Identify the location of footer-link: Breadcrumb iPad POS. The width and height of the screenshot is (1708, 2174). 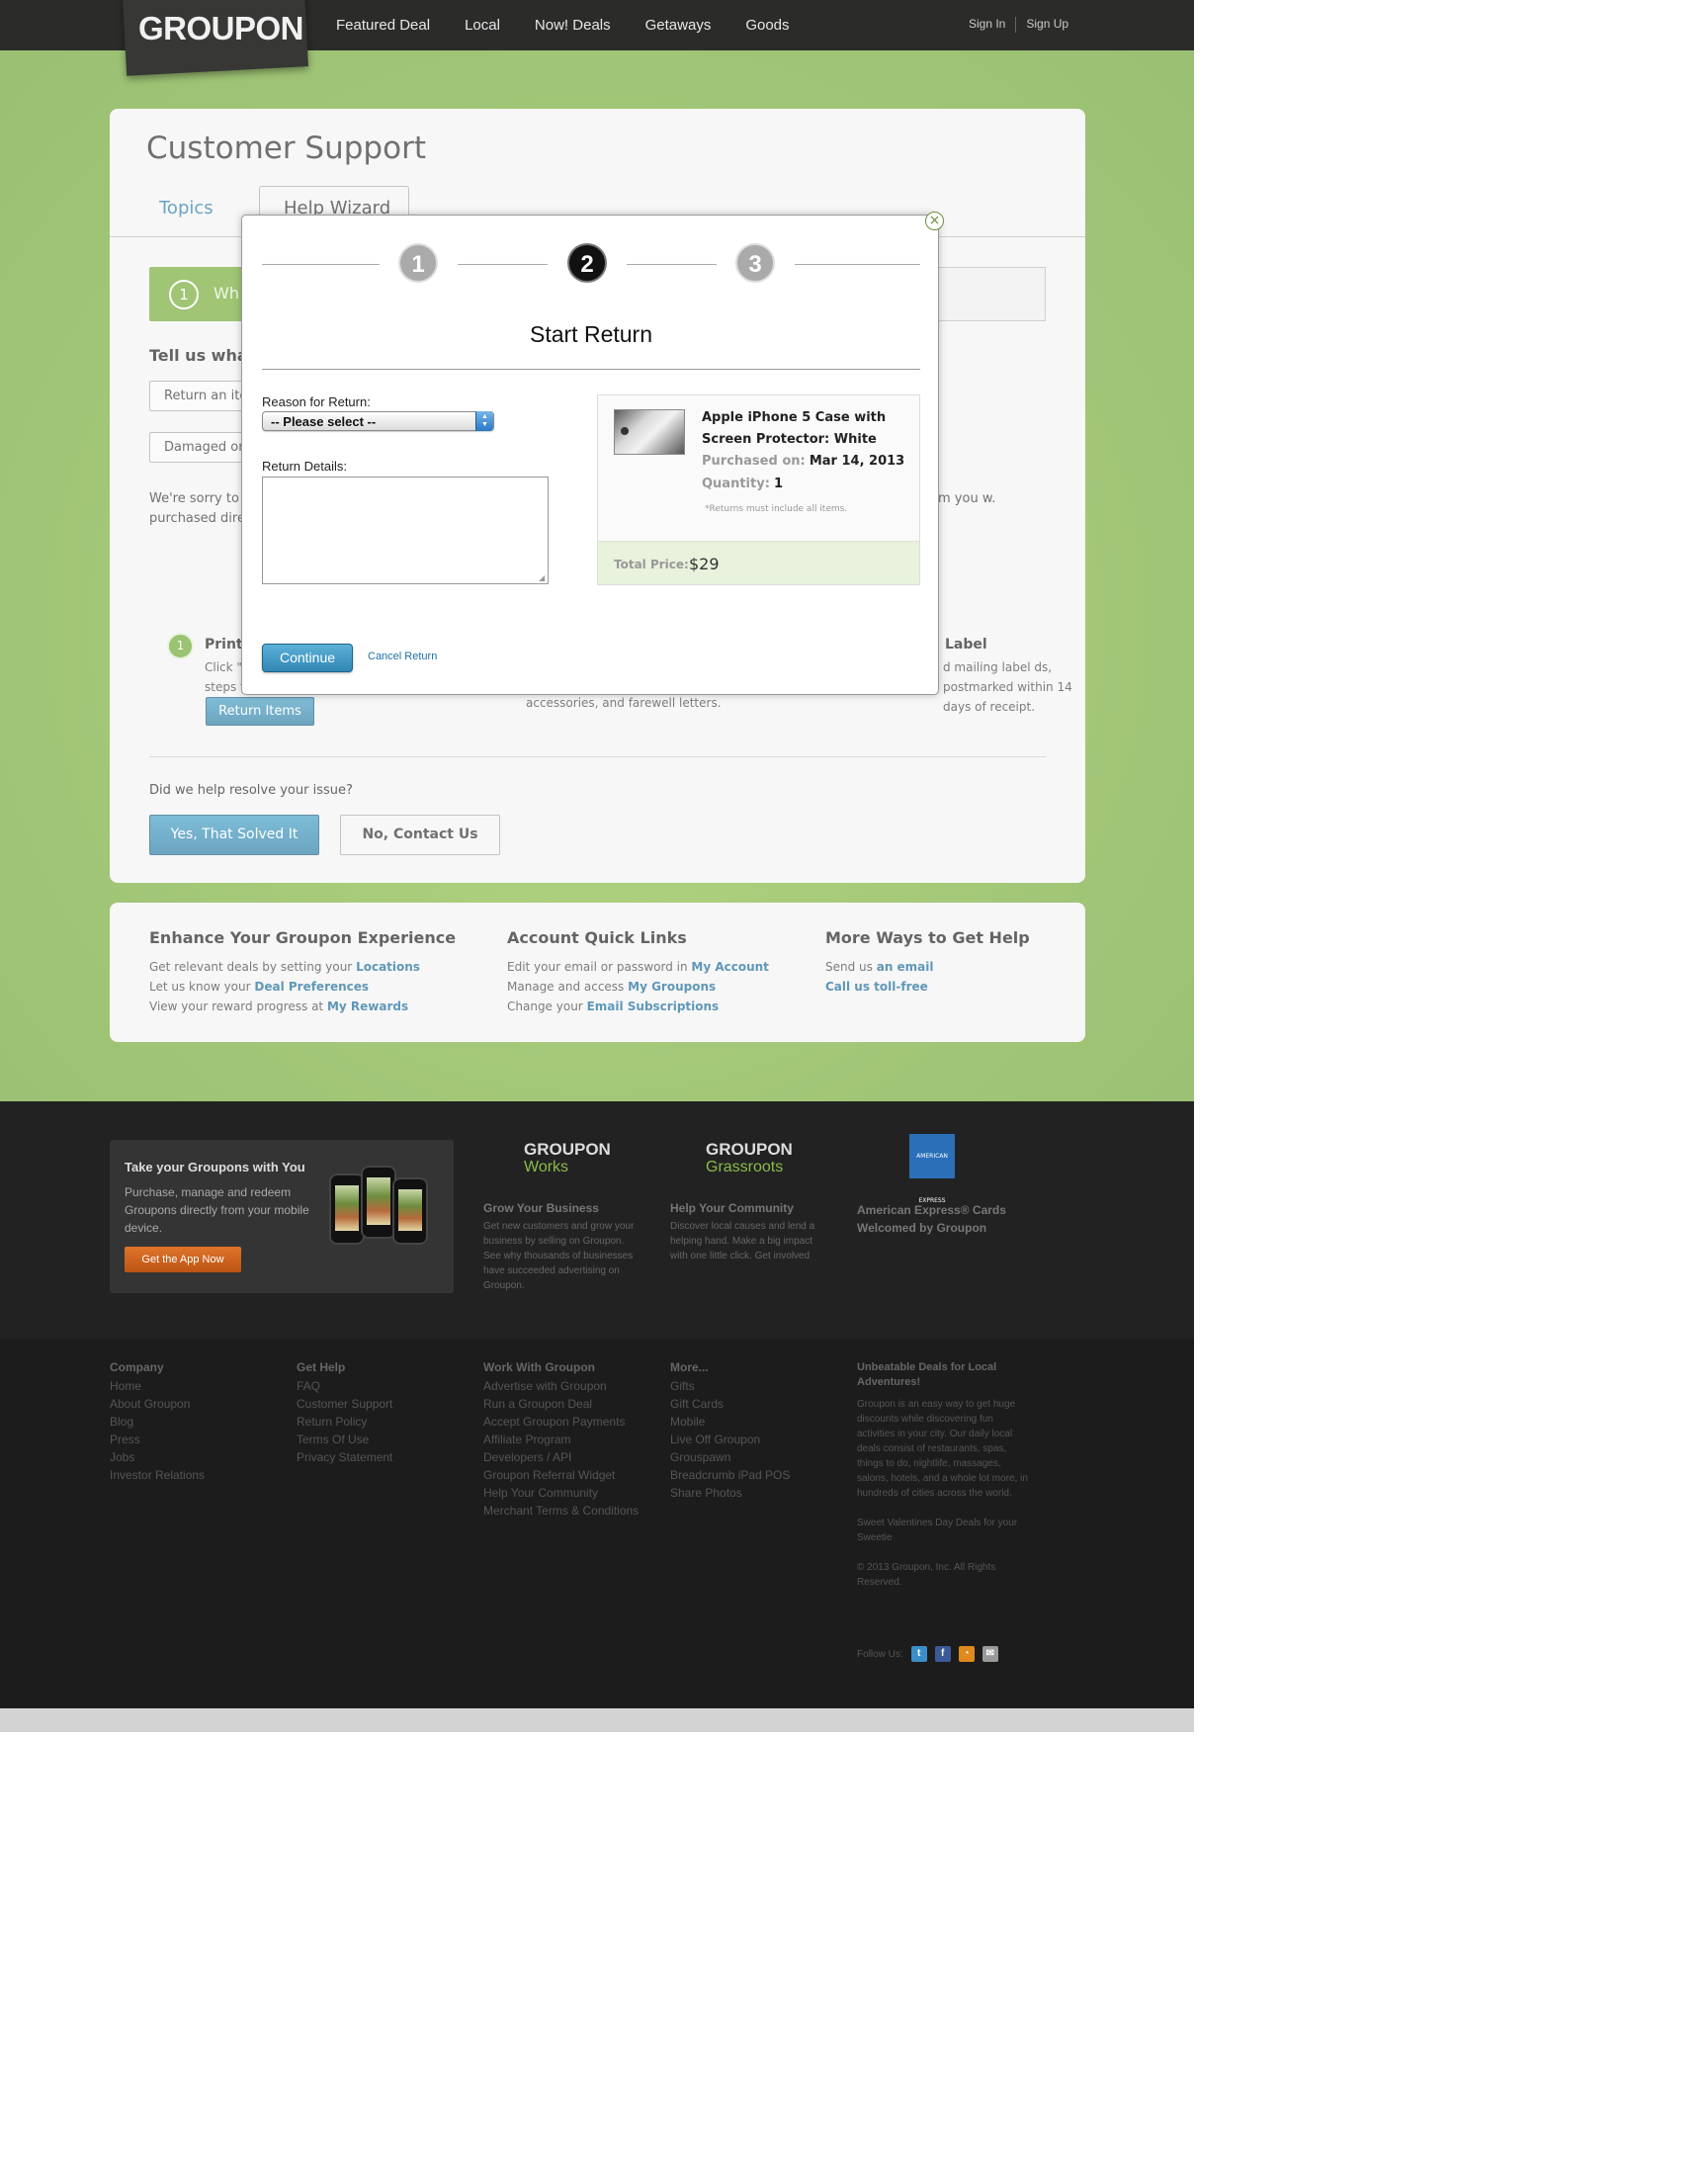
(730, 1475).